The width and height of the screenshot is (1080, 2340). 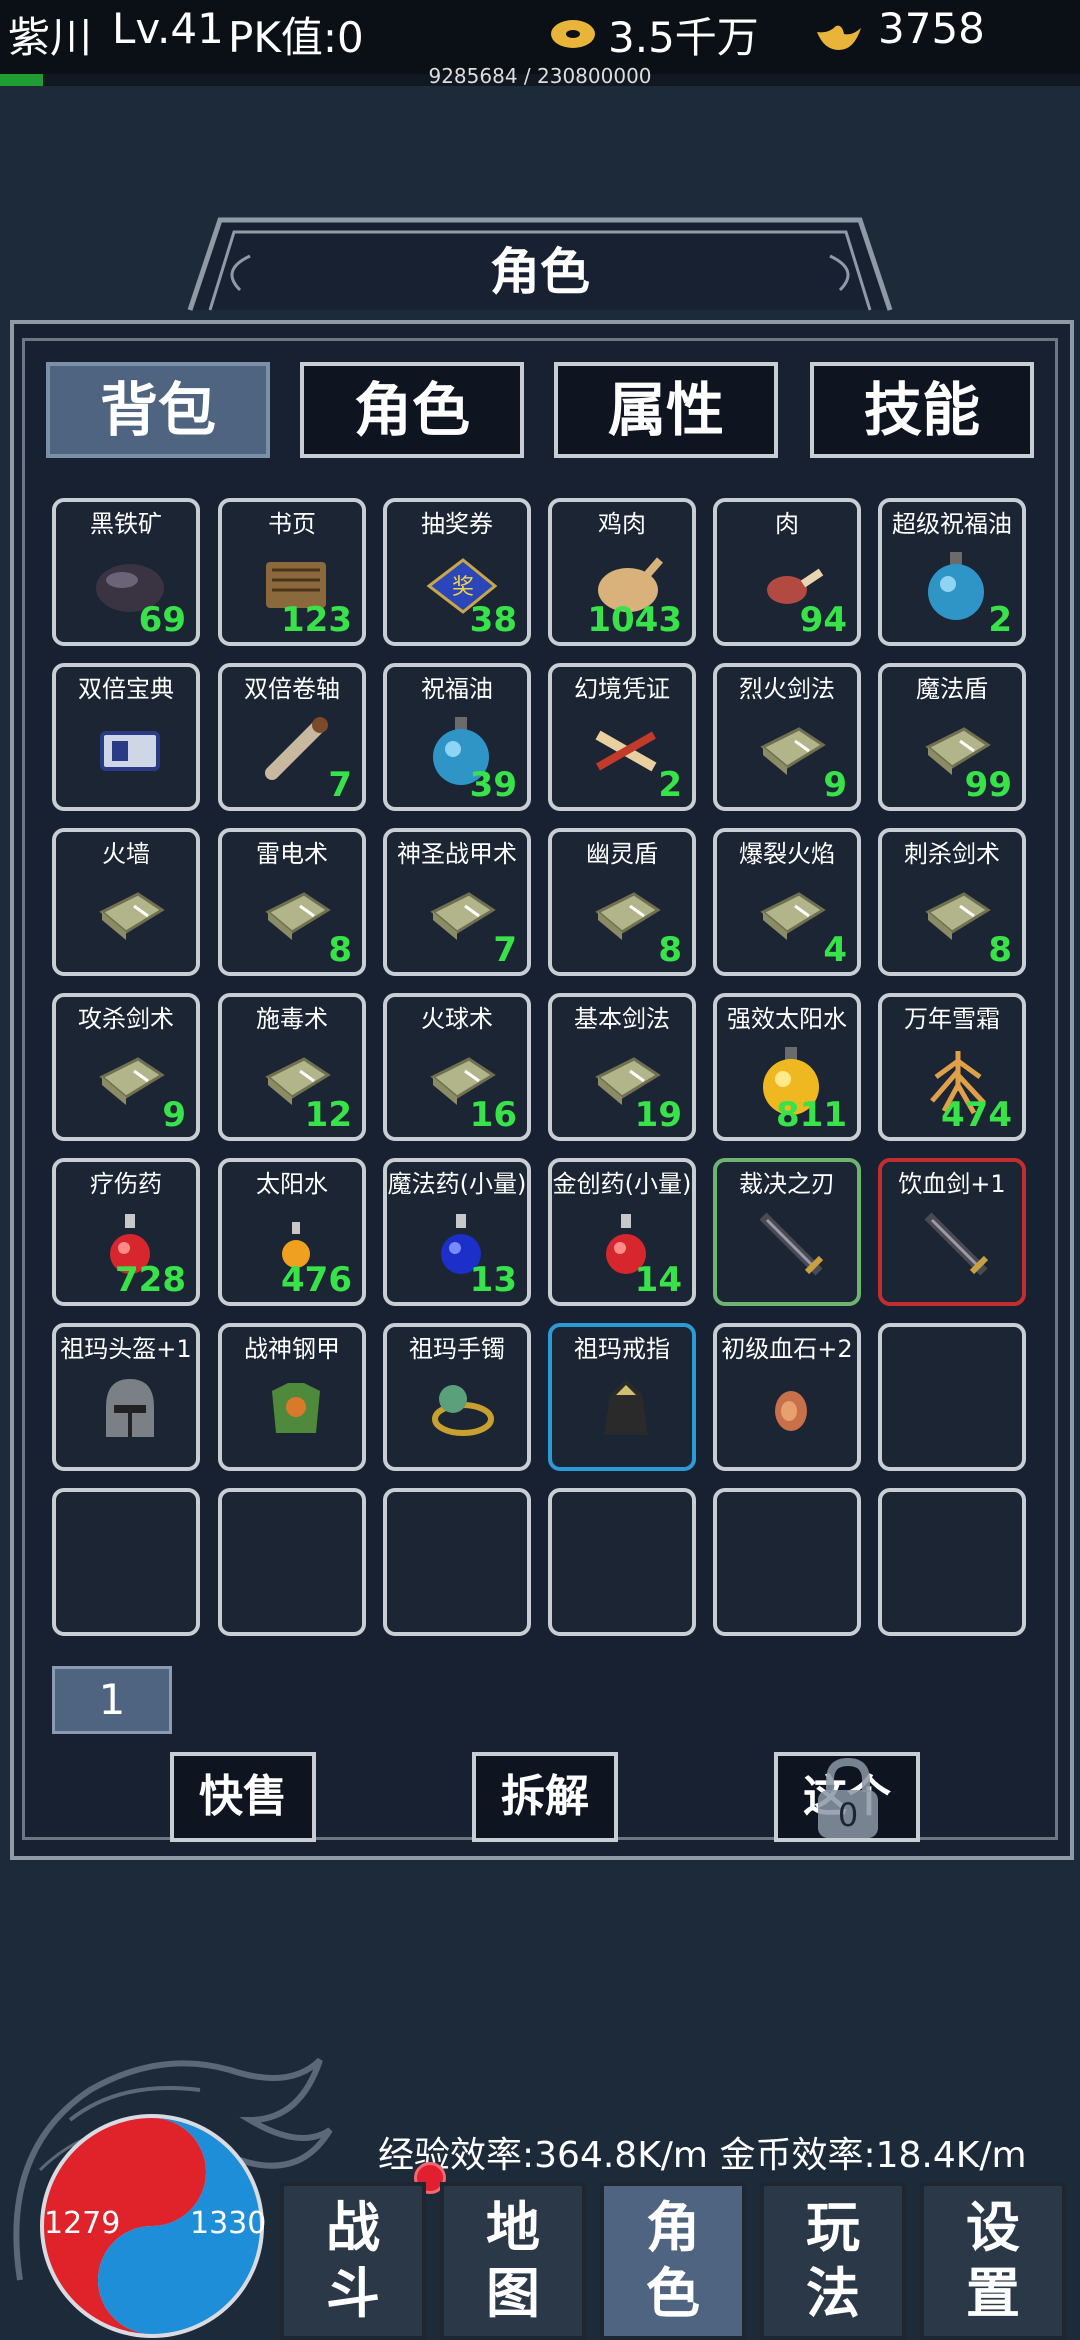 I want to click on inventory-slot: 神圣战甲术 7, so click(x=457, y=902).